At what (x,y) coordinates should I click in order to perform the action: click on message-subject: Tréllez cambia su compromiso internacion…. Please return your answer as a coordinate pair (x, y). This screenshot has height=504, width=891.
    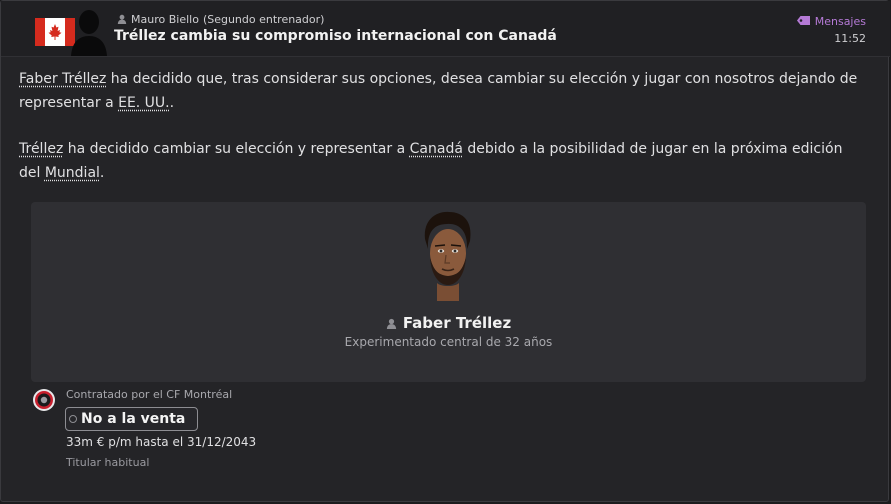
    Looking at the image, I should click on (335, 36).